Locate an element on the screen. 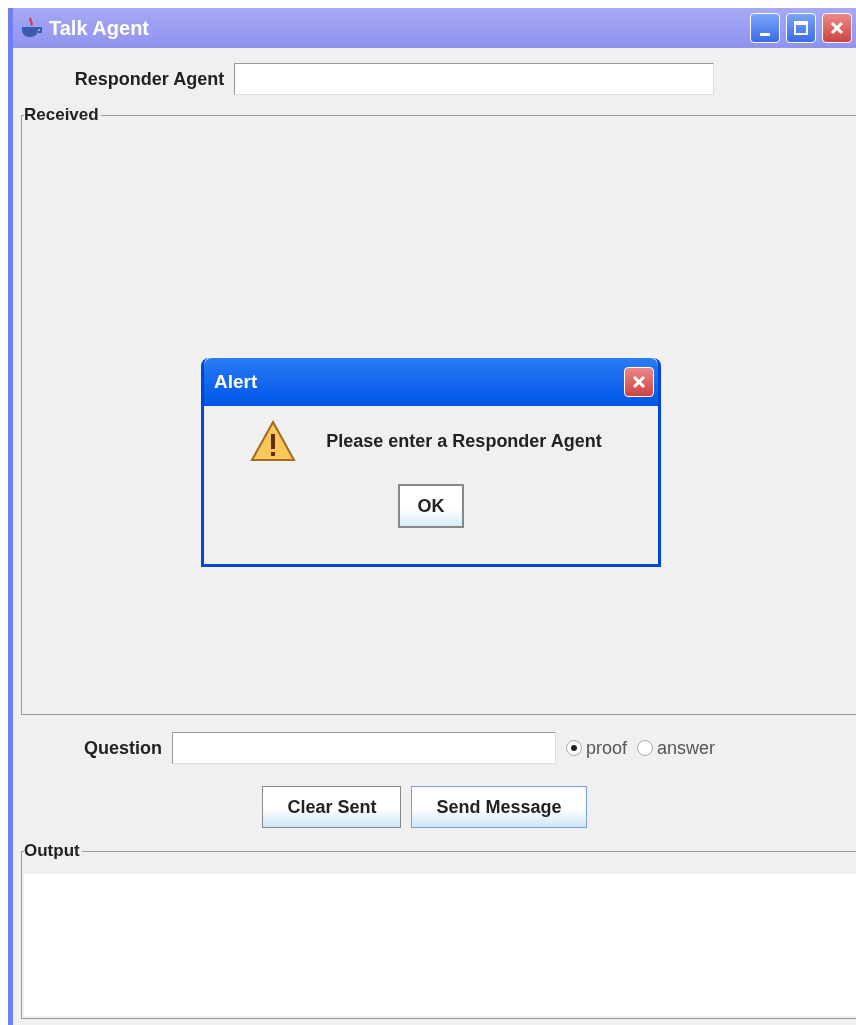 The image size is (856, 1025). output-title: Output is located at coordinates (53, 851).